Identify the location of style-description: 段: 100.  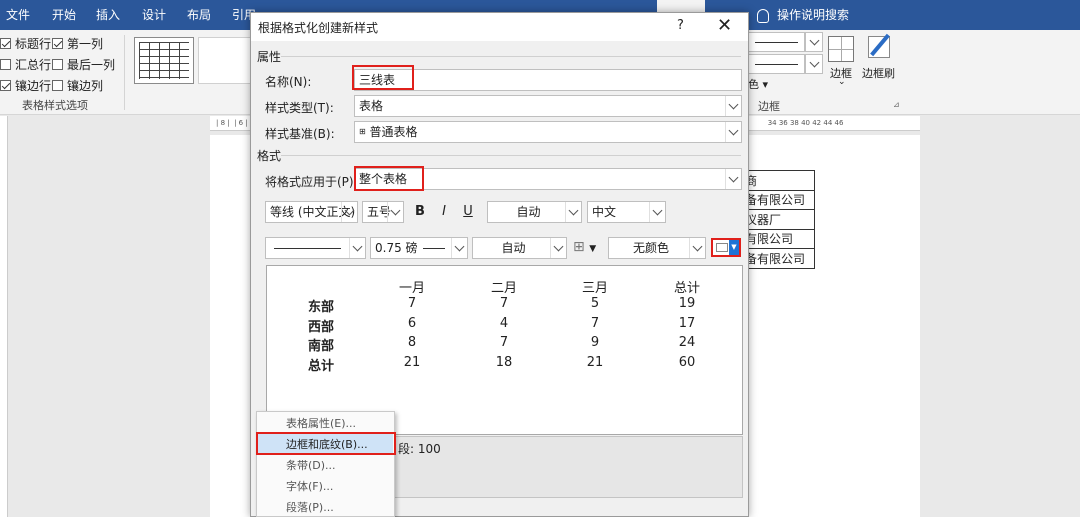
(563, 467).